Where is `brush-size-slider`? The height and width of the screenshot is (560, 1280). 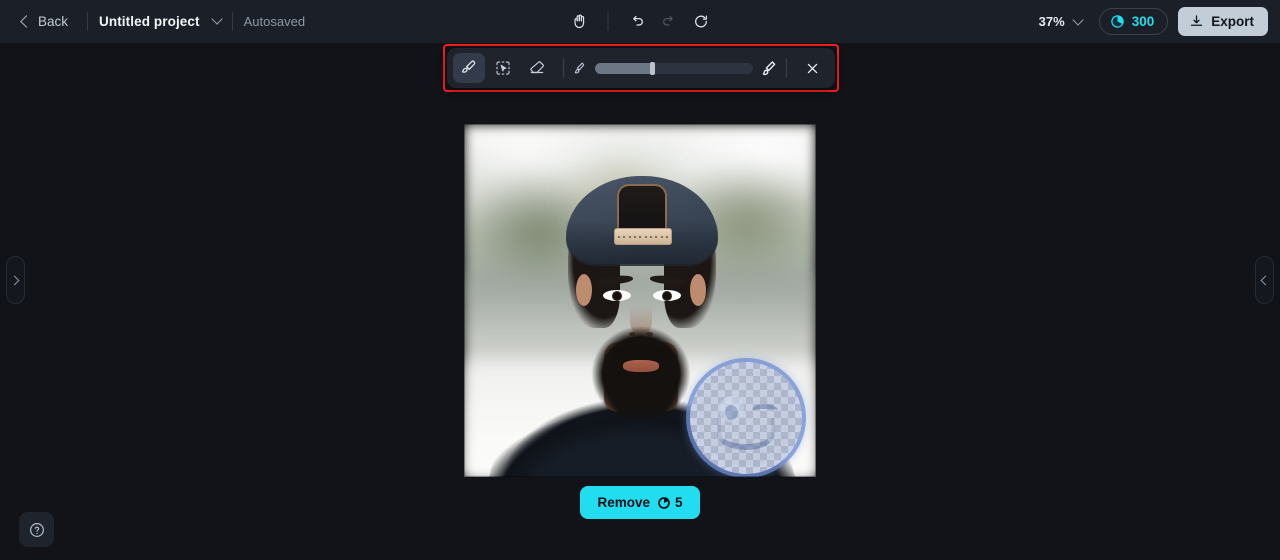 brush-size-slider is located at coordinates (673, 68).